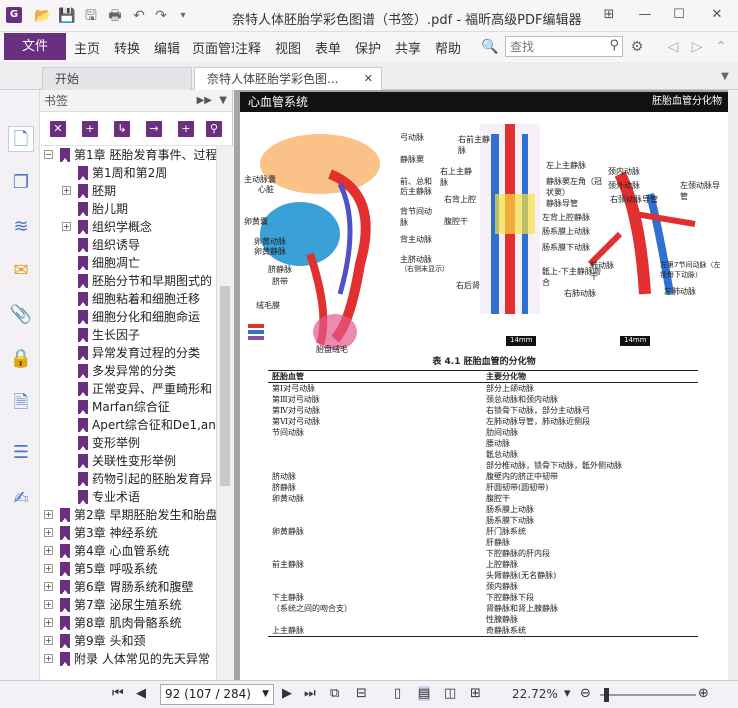  What do you see at coordinates (585, 693) in the screenshot?
I see `zoom-out-icon: ⊖` at bounding box center [585, 693].